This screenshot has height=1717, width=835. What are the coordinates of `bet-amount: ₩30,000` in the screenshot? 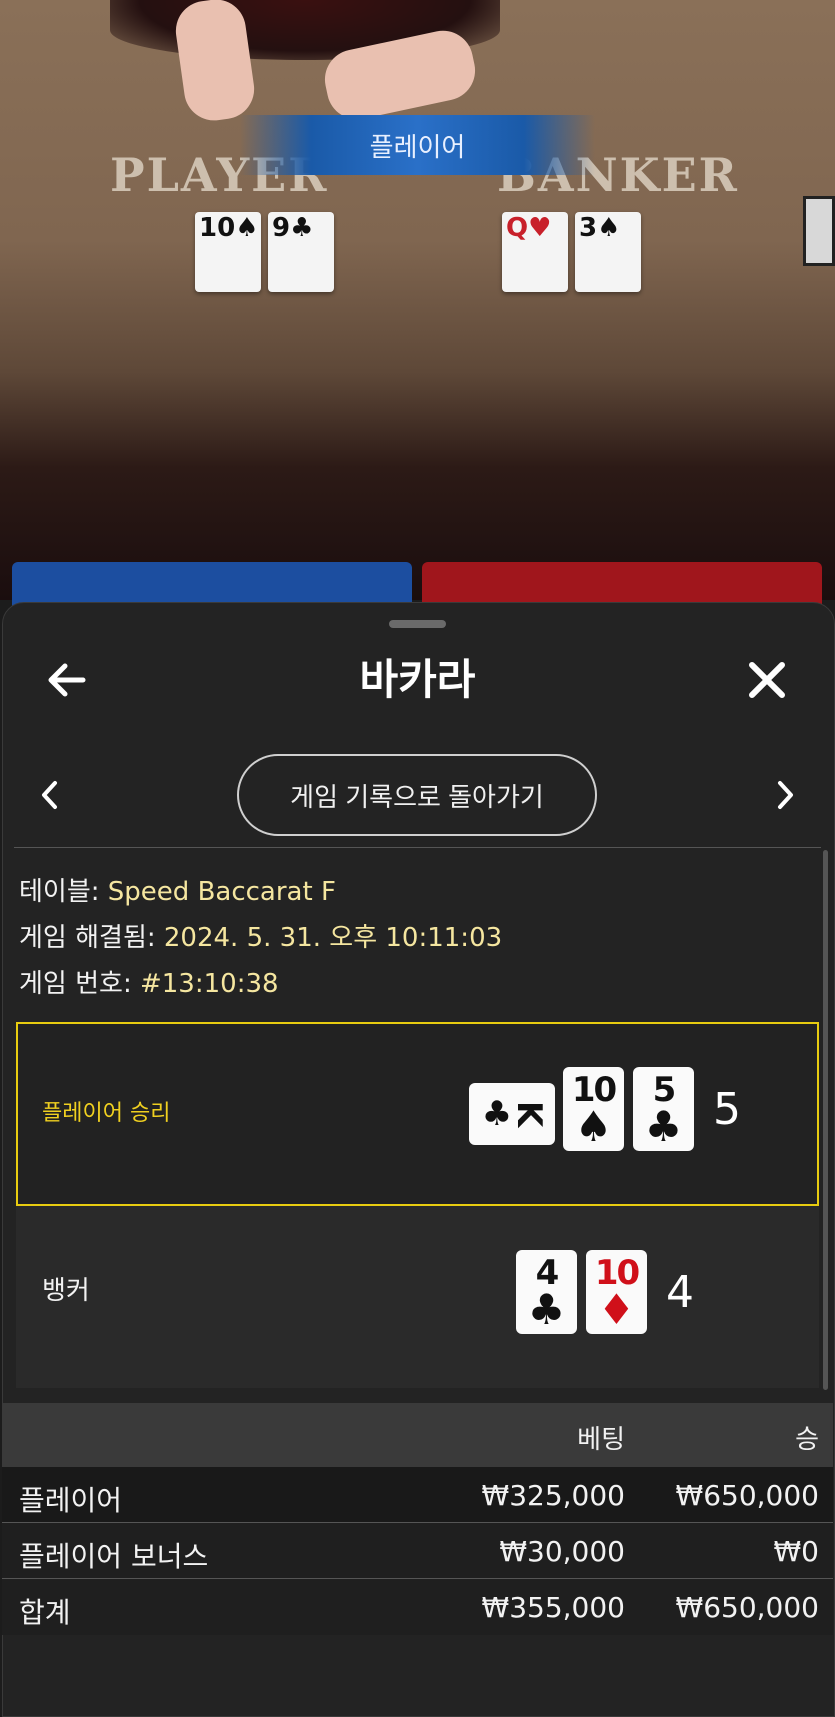 It's located at (562, 1551).